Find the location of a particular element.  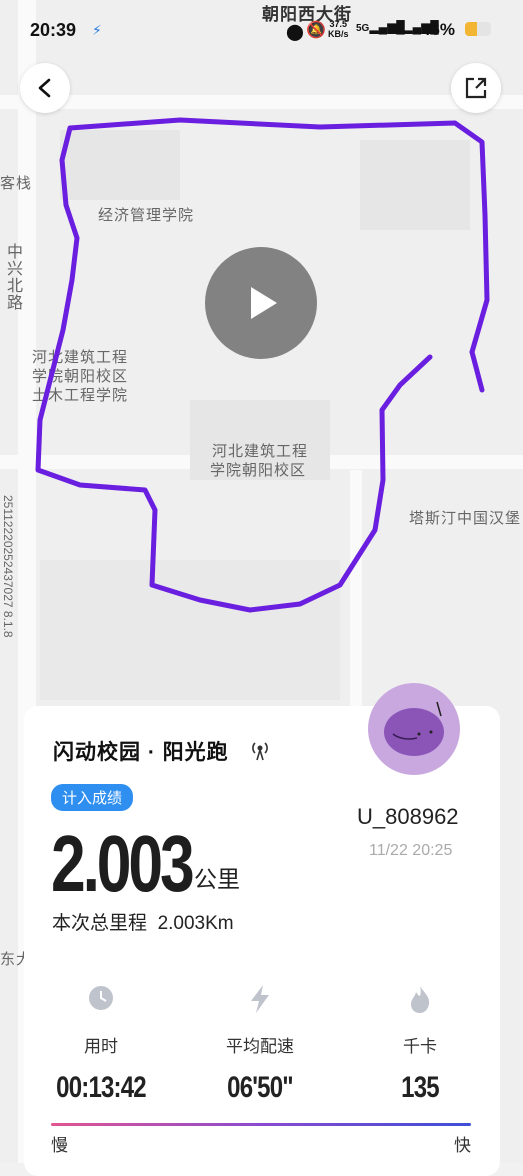

stat-calories: 千卡 135 is located at coordinates (420, 1044).